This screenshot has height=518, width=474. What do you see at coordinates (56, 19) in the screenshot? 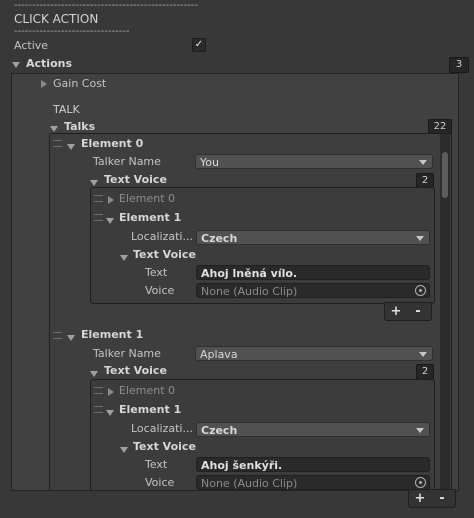
I see `section-title: CLICK ACTION` at bounding box center [56, 19].